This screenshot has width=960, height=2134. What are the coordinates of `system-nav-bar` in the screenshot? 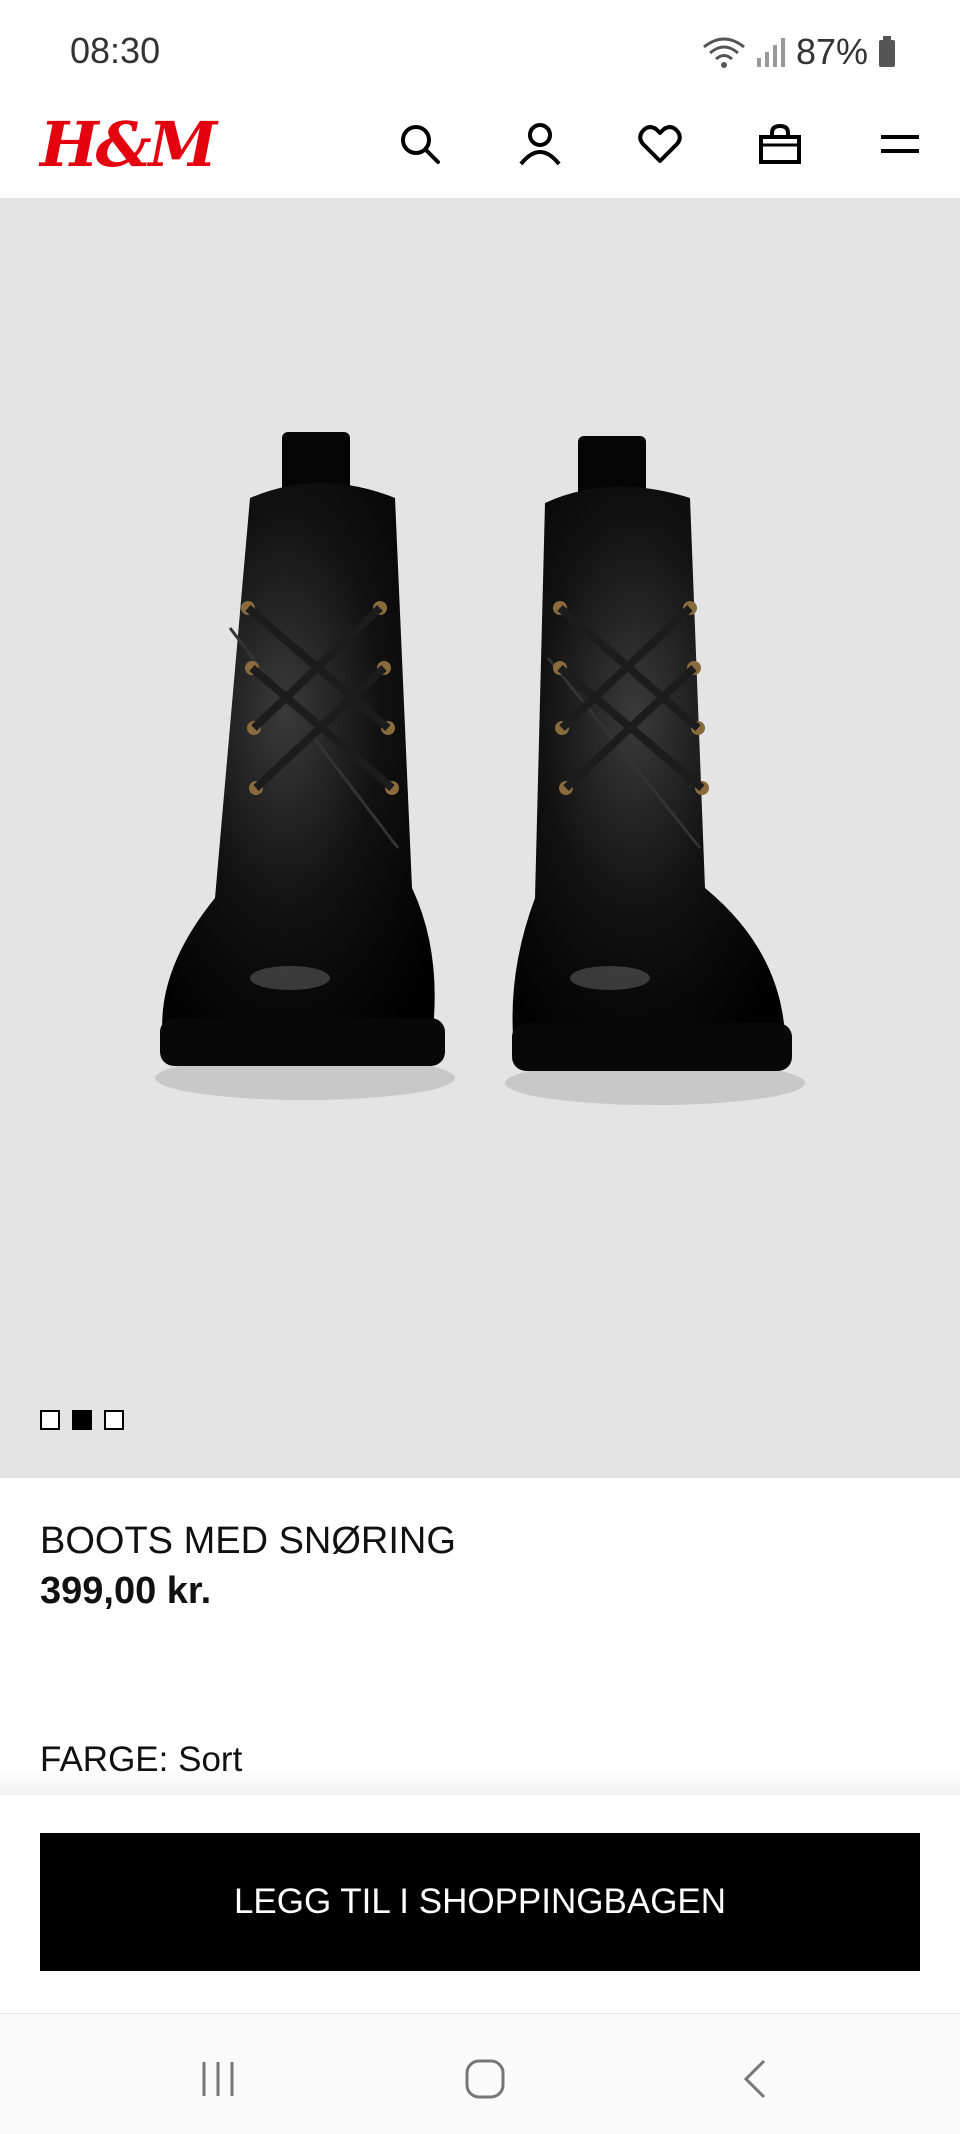 It's located at (480, 2073).